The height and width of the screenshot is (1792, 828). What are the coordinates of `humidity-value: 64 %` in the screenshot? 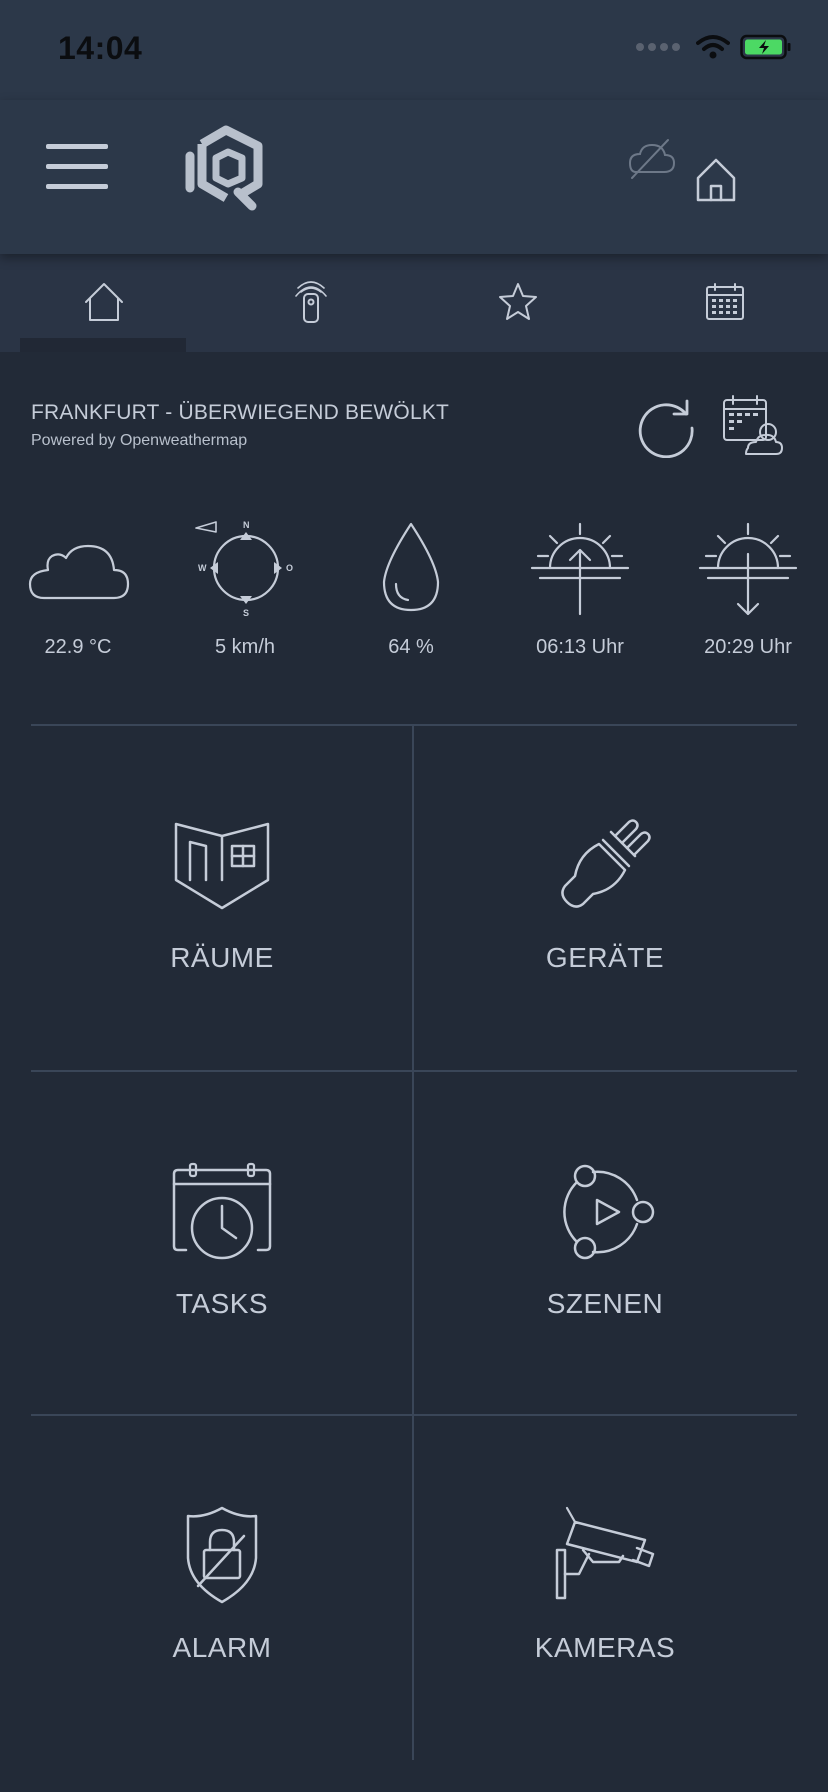 It's located at (411, 647).